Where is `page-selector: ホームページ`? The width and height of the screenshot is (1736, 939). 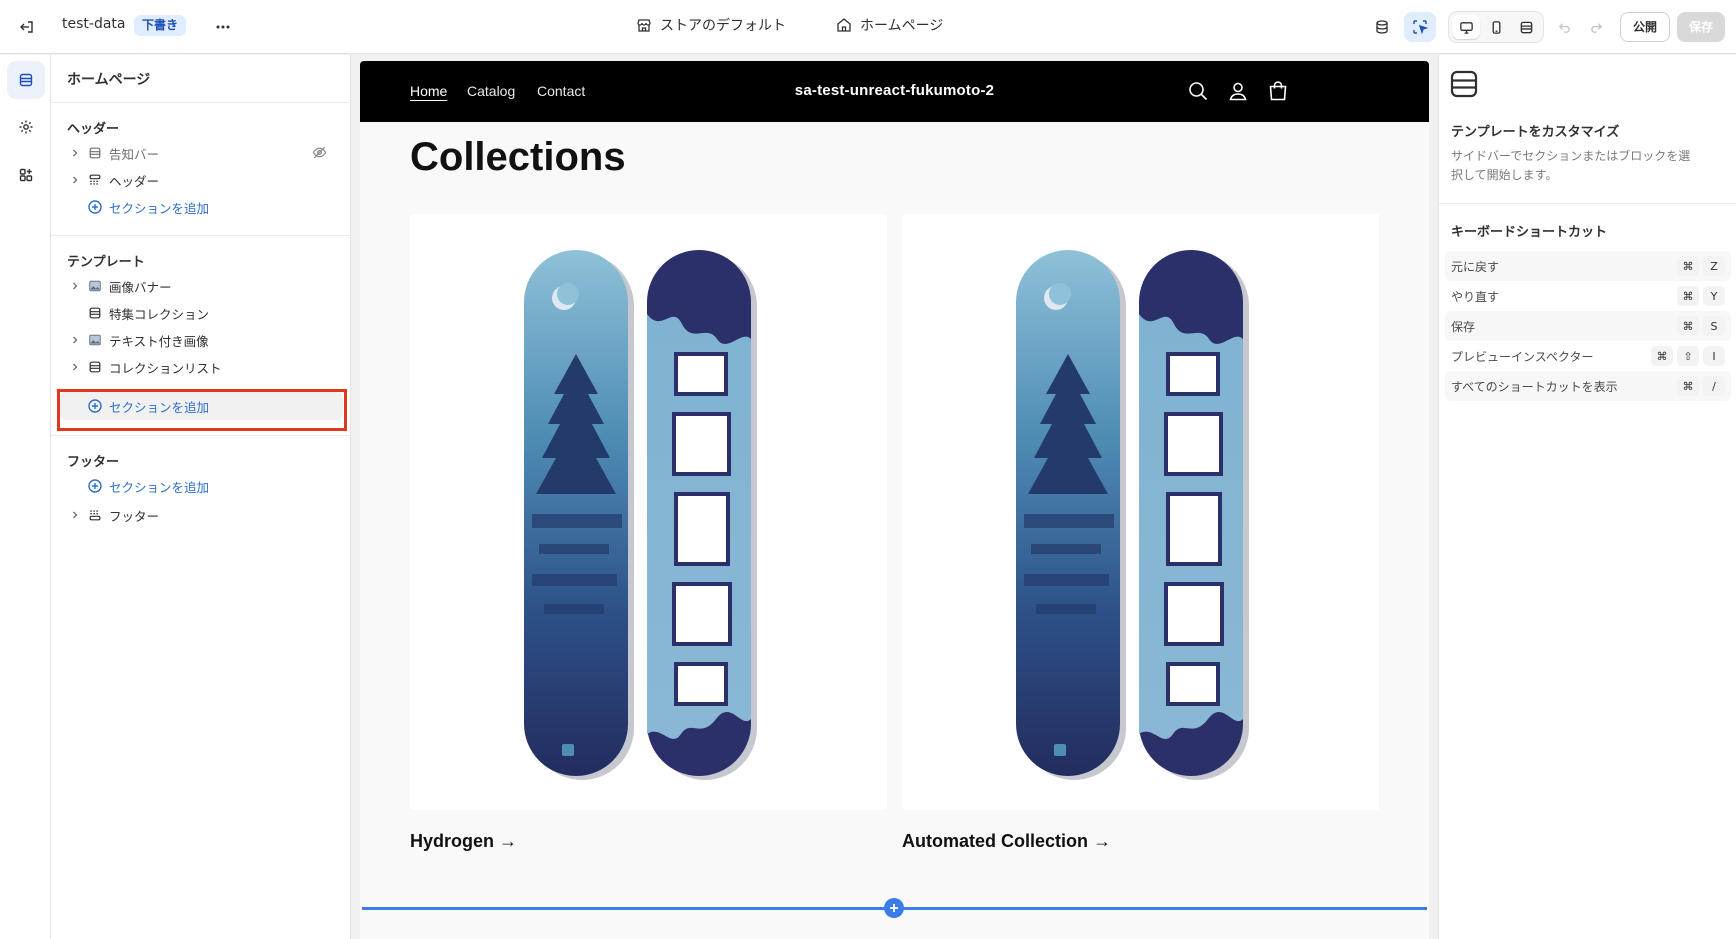 page-selector: ホームページ is located at coordinates (889, 25).